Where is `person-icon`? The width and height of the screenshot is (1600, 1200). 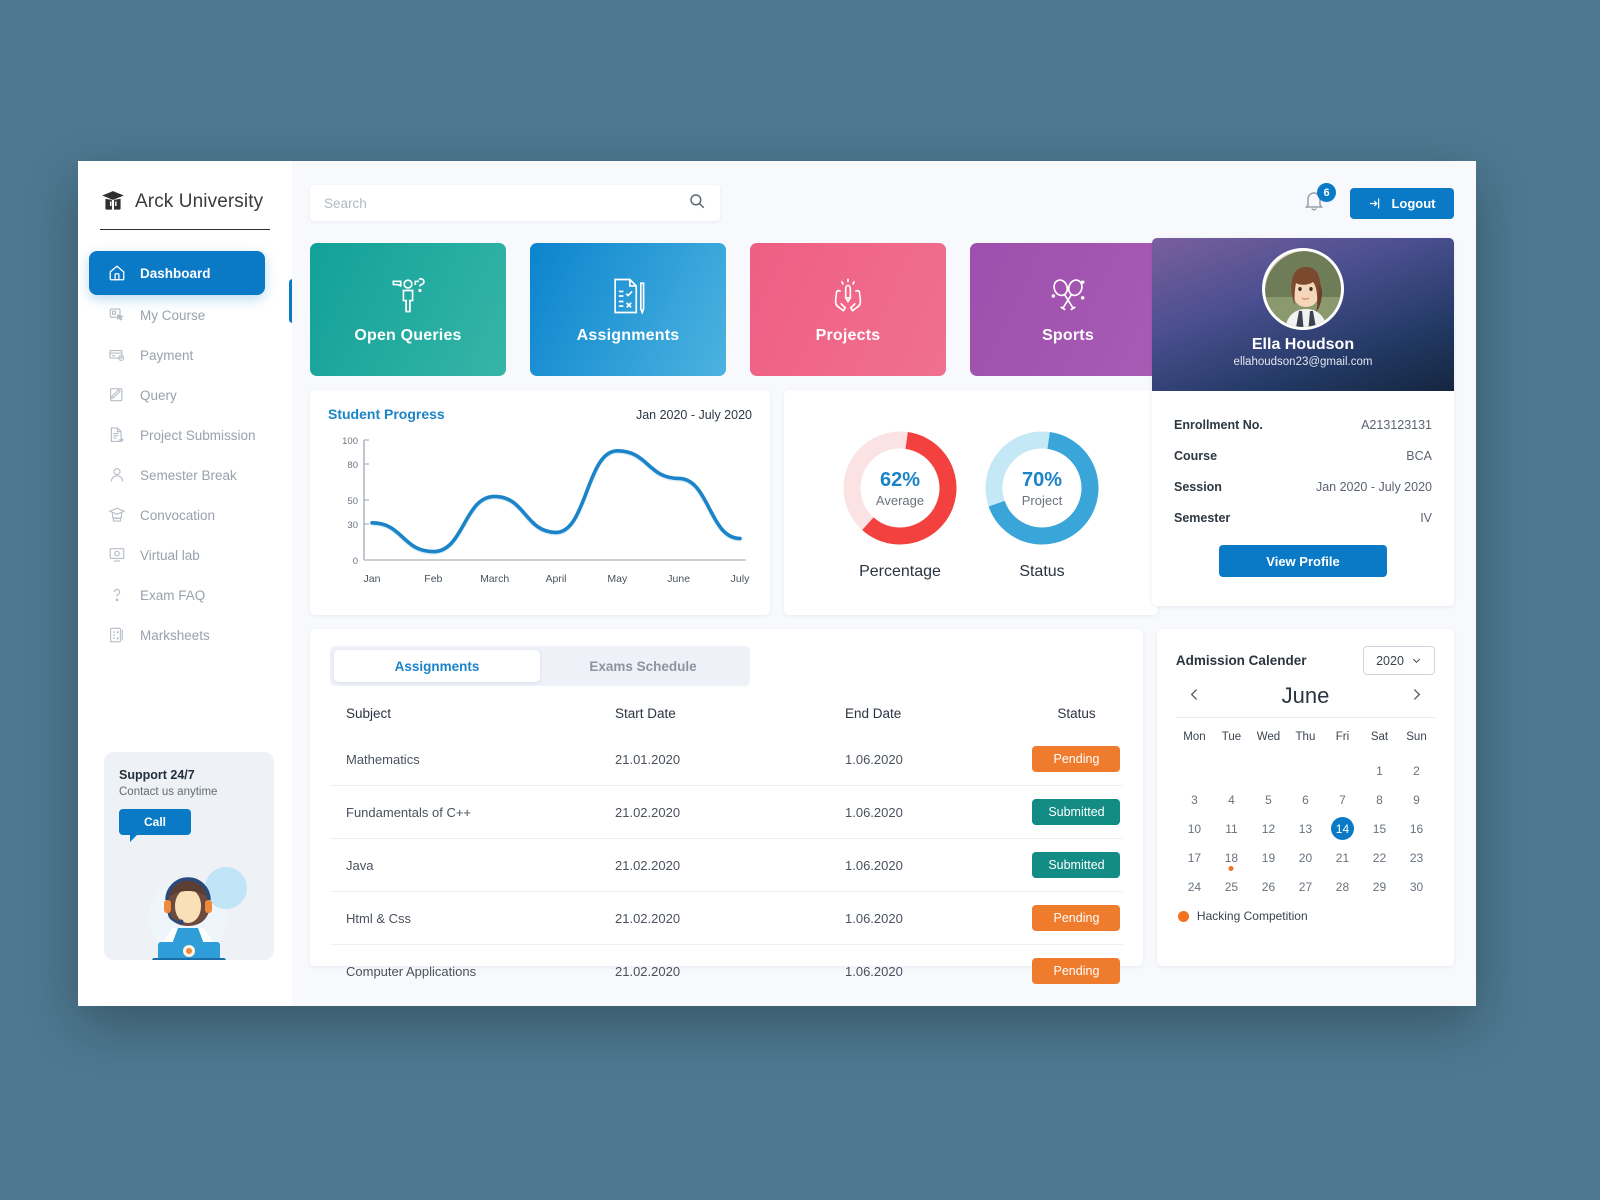 person-icon is located at coordinates (117, 475).